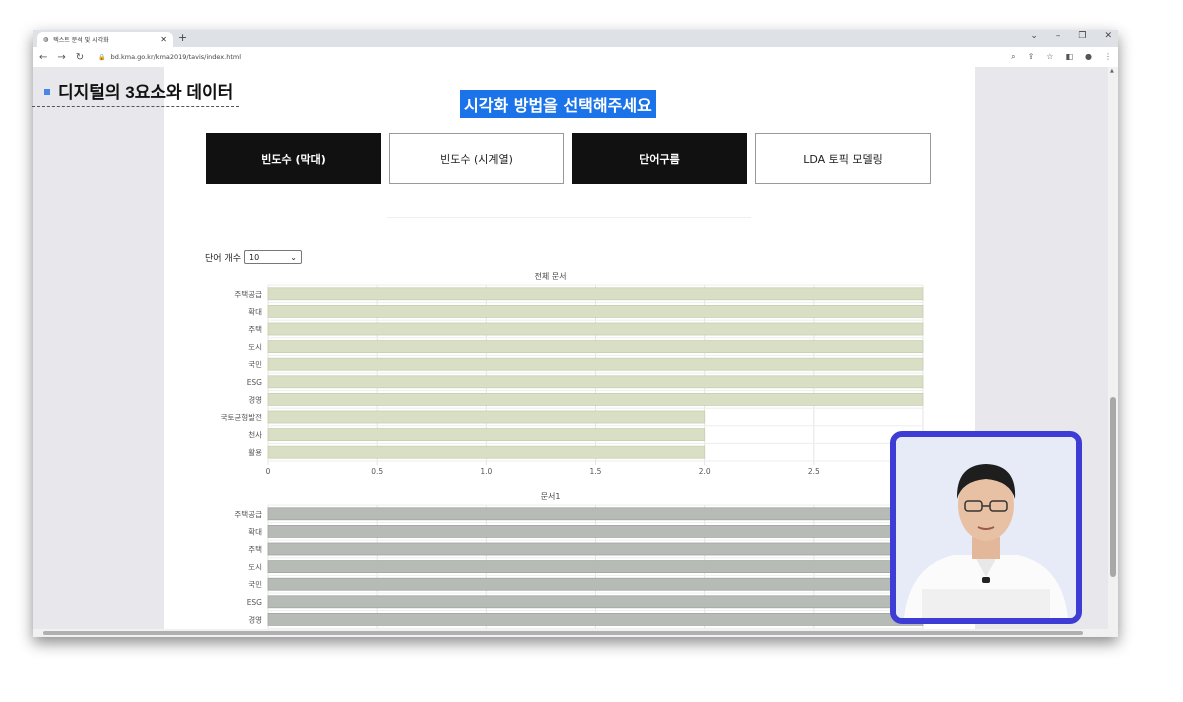  What do you see at coordinates (1058, 36) in the screenshot?
I see `minimize-icon: –` at bounding box center [1058, 36].